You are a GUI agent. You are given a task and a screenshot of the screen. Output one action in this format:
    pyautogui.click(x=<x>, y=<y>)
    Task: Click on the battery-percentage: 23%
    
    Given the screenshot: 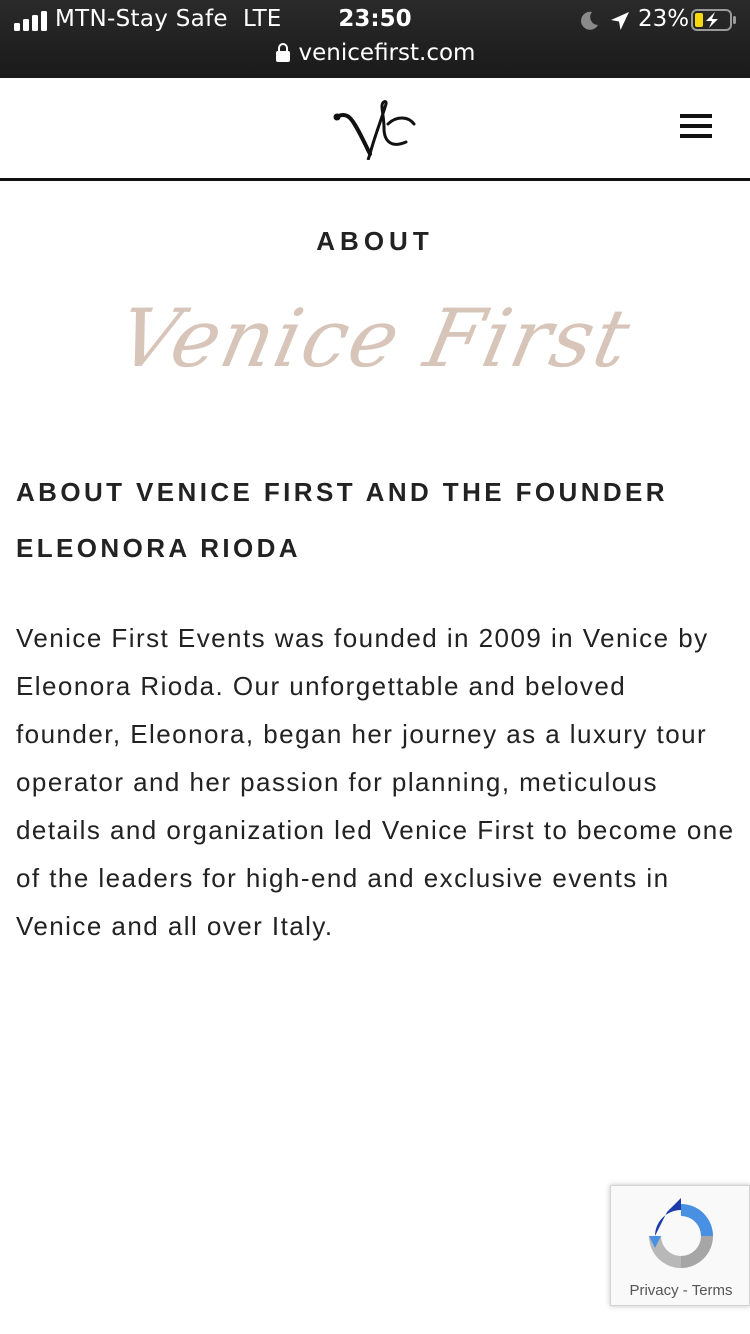 What is the action you would take?
    pyautogui.click(x=664, y=19)
    